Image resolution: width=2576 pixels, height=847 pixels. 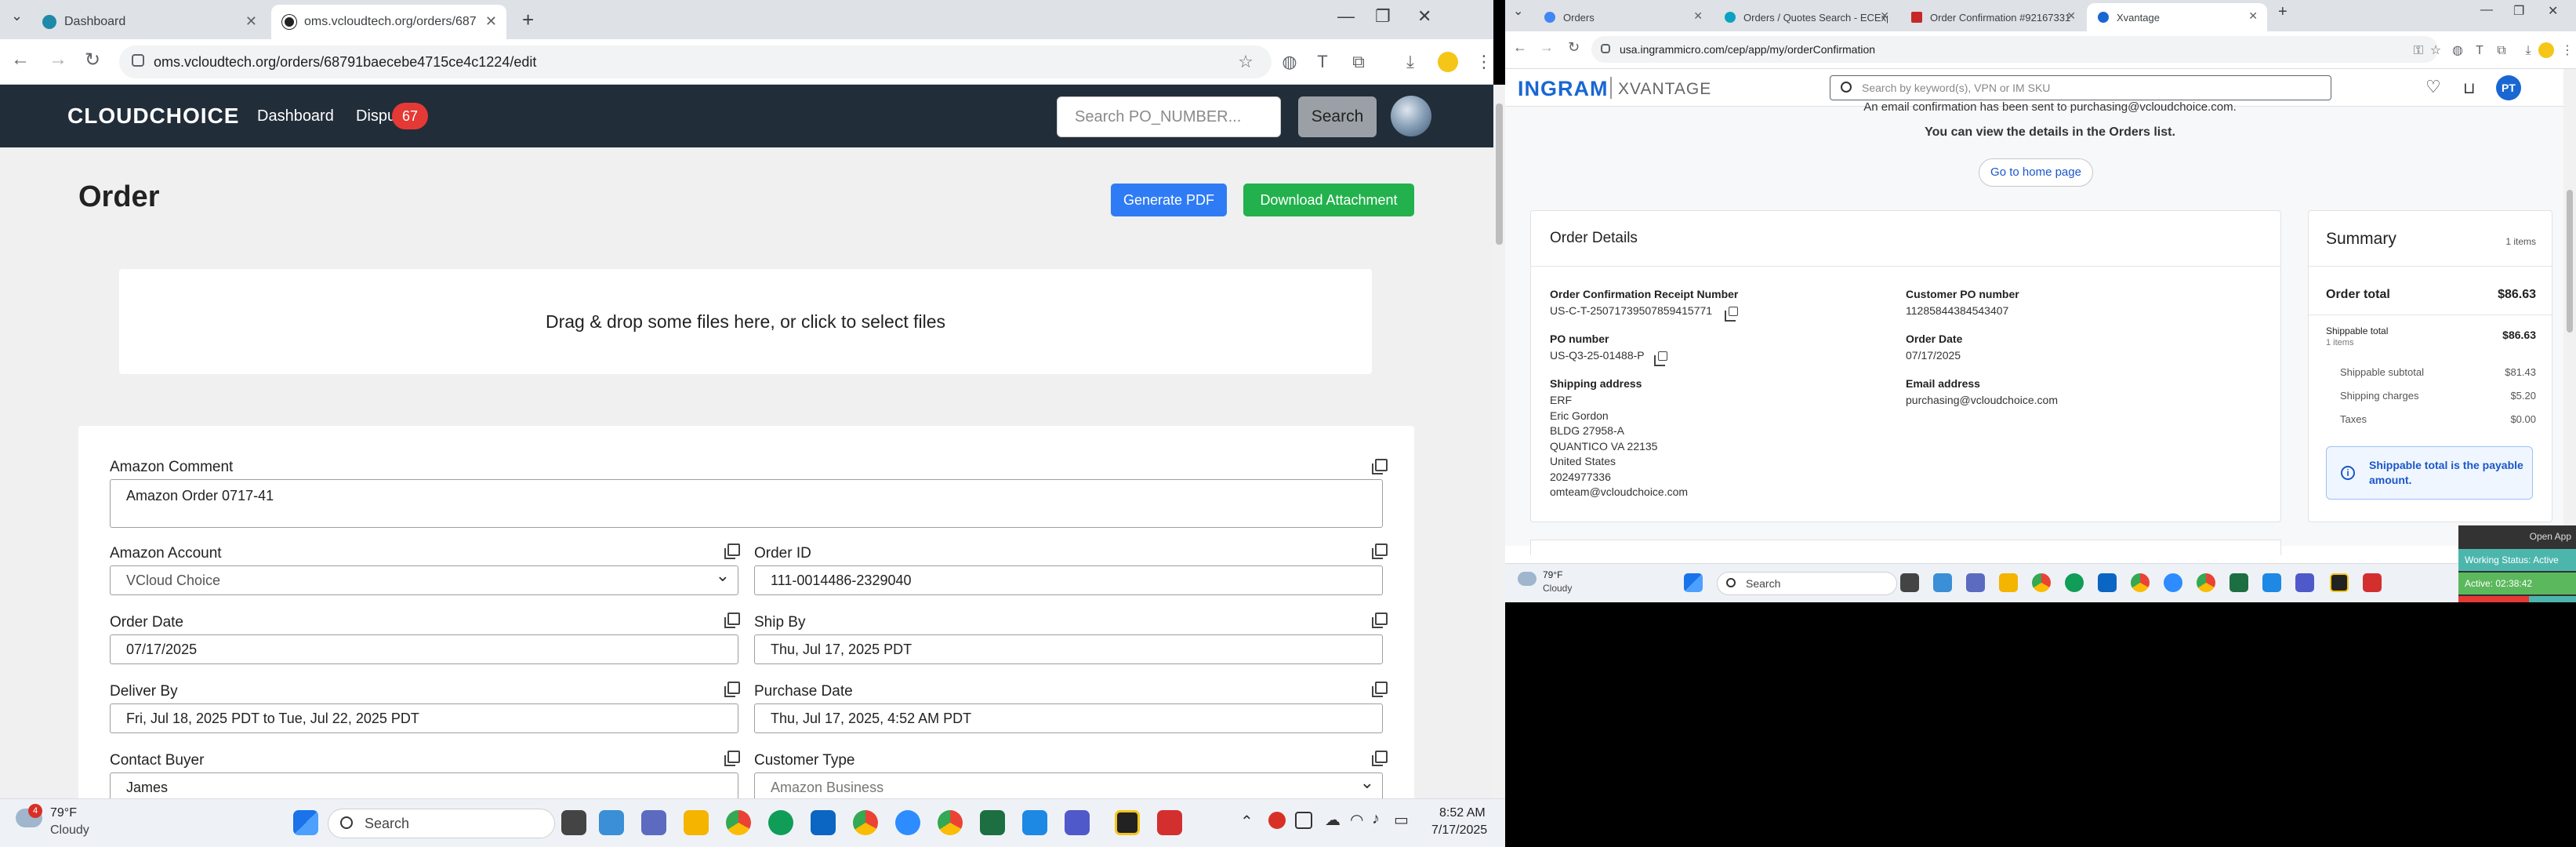 I want to click on tray-chevron-icon: ⌃, so click(x=1247, y=821).